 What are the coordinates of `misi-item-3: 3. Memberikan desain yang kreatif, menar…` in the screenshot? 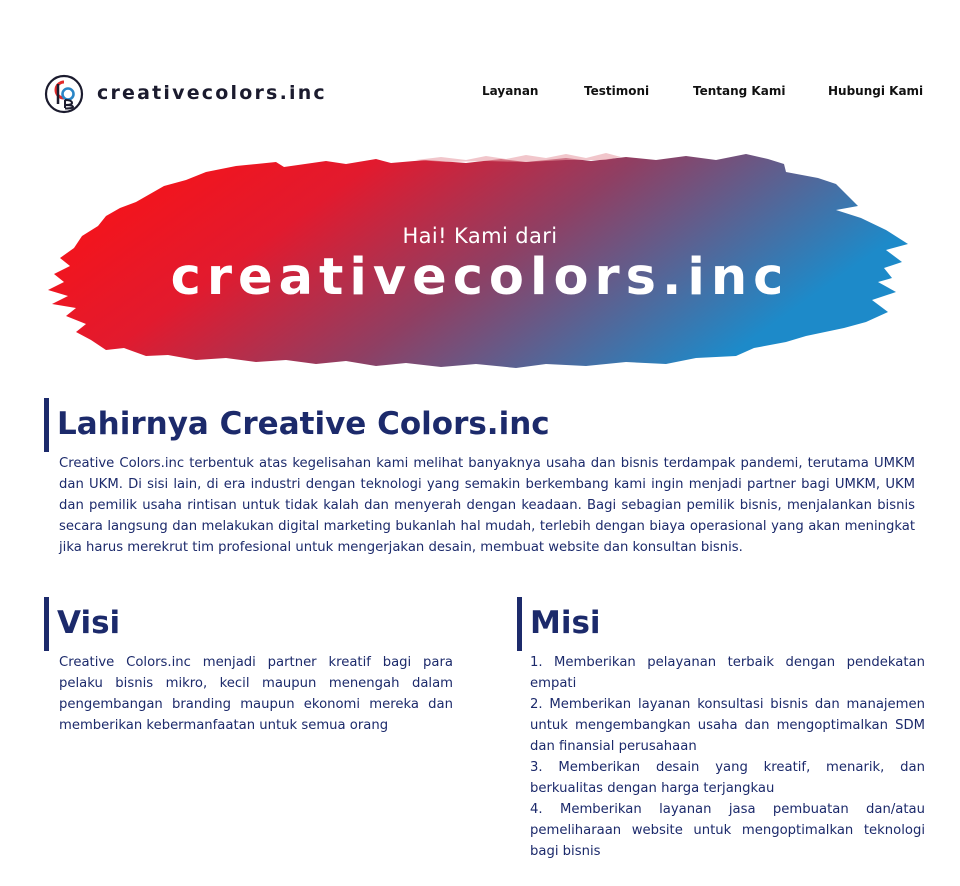 It's located at (727, 778).